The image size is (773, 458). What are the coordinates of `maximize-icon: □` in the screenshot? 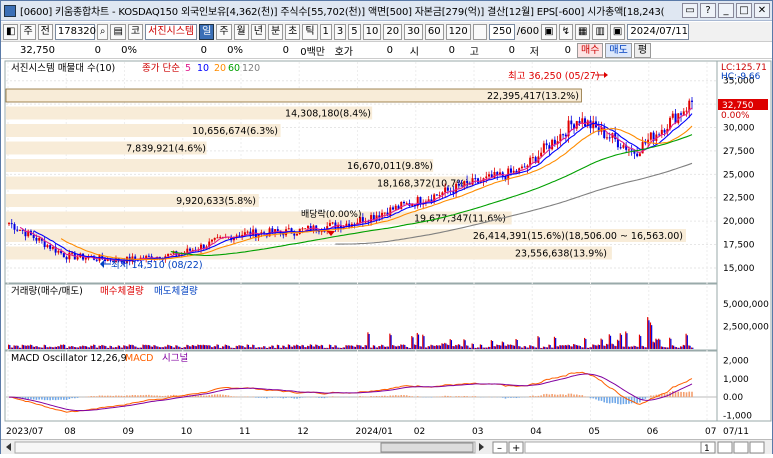 It's located at (744, 10).